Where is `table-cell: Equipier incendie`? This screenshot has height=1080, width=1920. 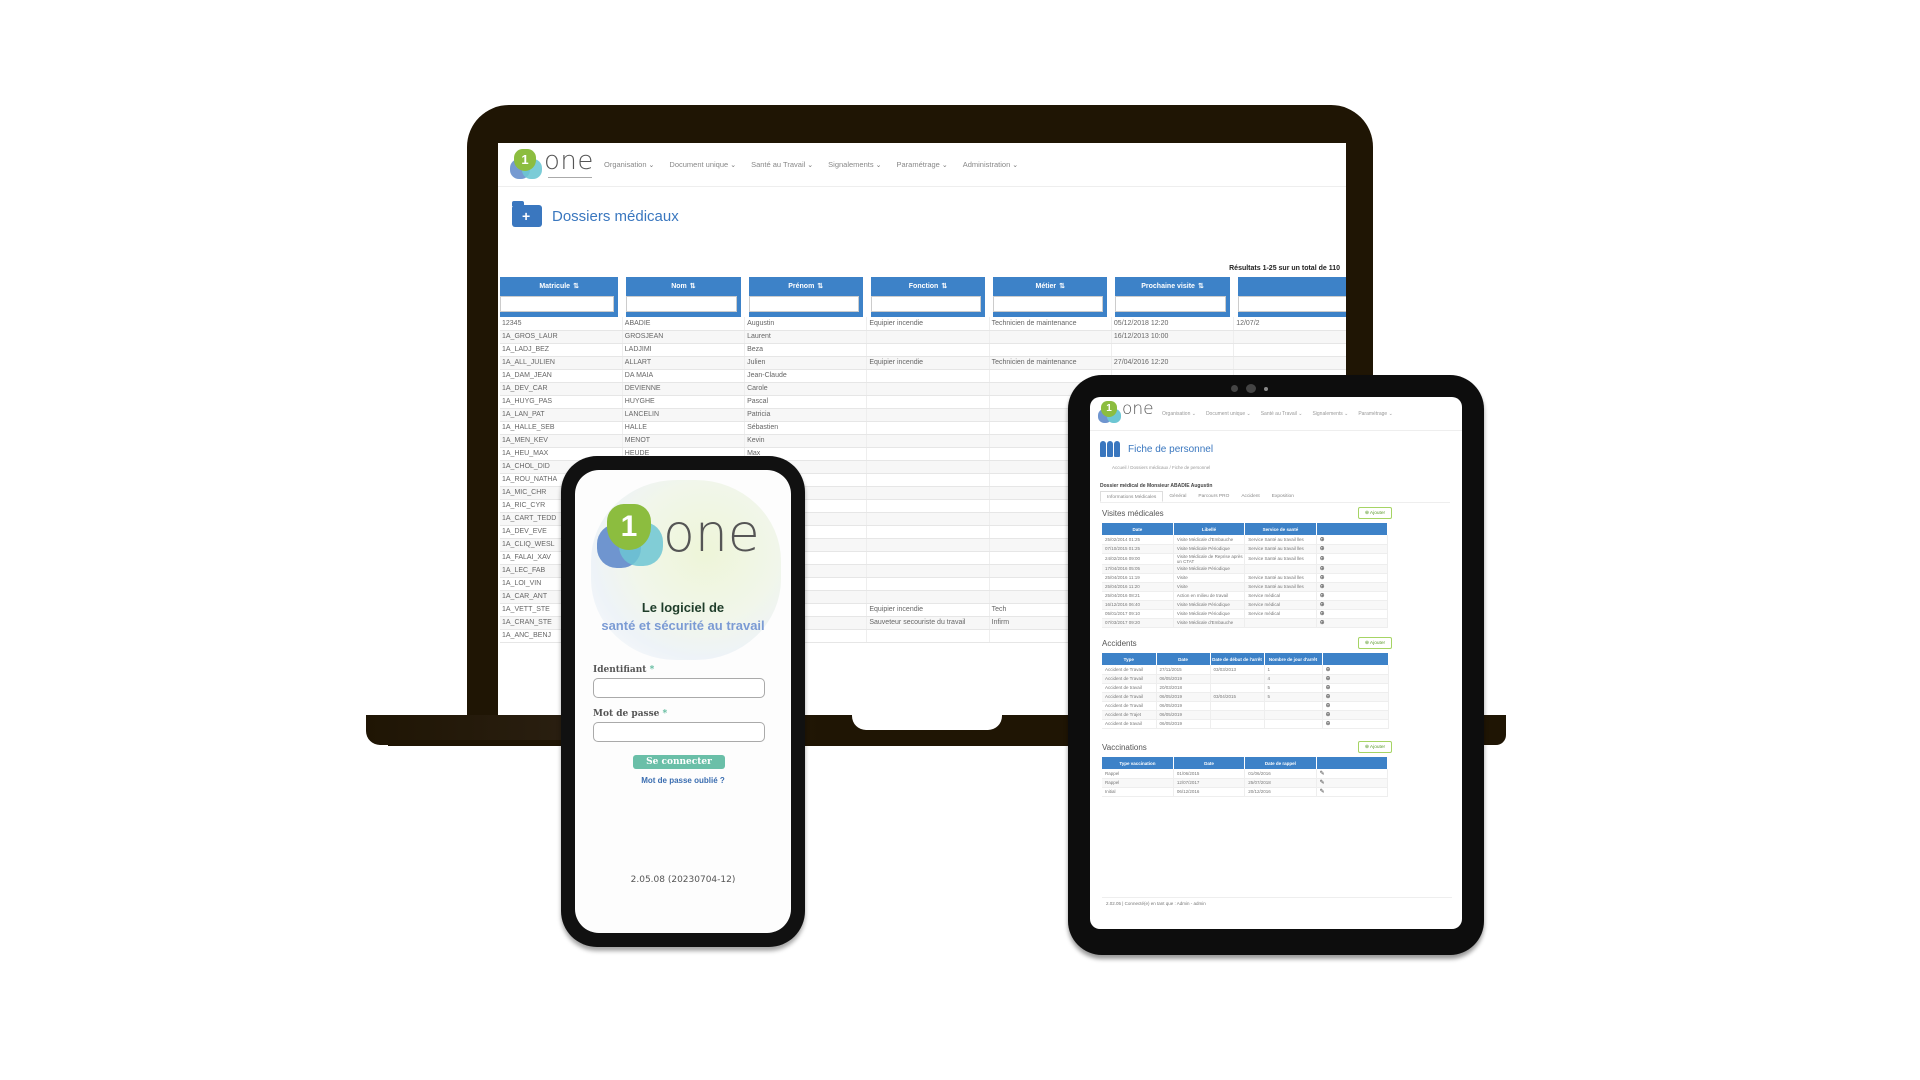
table-cell: Equipier incendie is located at coordinates (928, 610).